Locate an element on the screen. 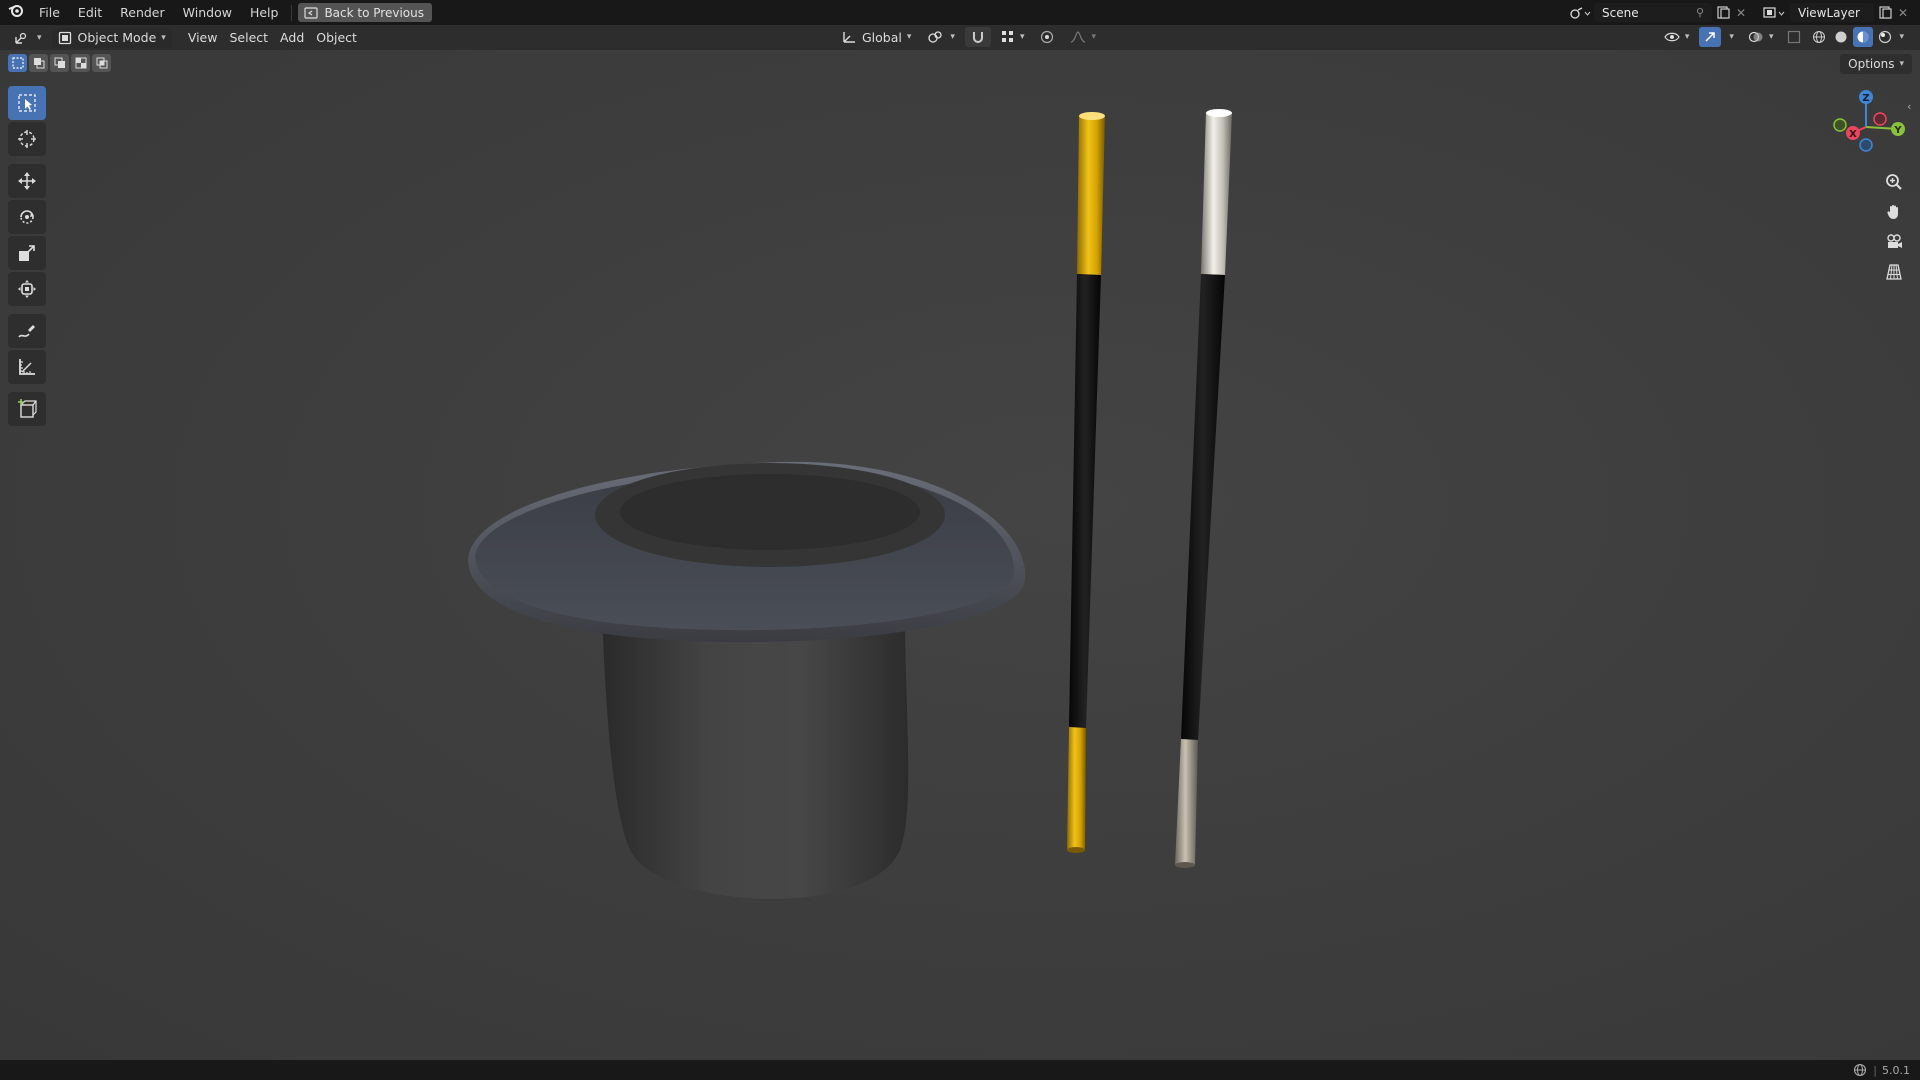  options-label: Options is located at coordinates (1871, 64).